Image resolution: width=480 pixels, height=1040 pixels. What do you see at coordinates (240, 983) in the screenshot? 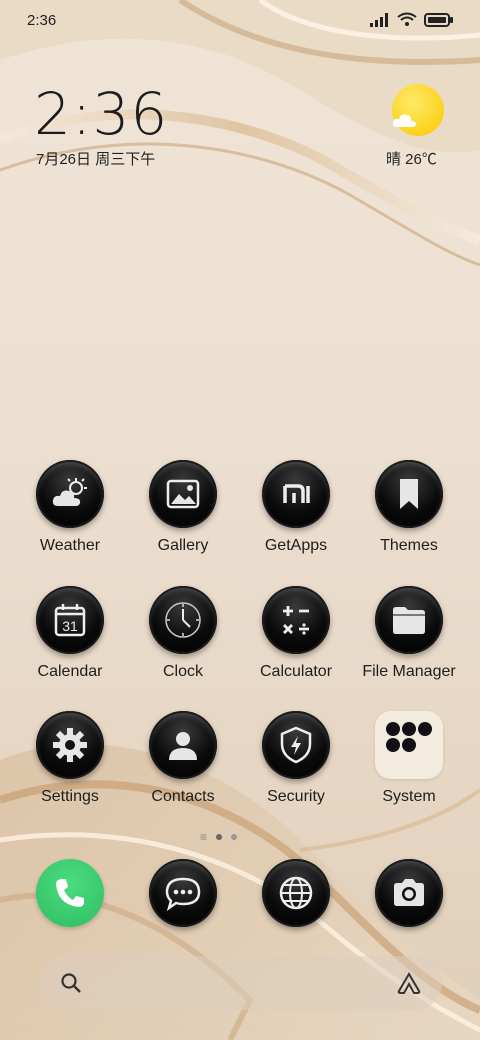
I see `search-bar` at bounding box center [240, 983].